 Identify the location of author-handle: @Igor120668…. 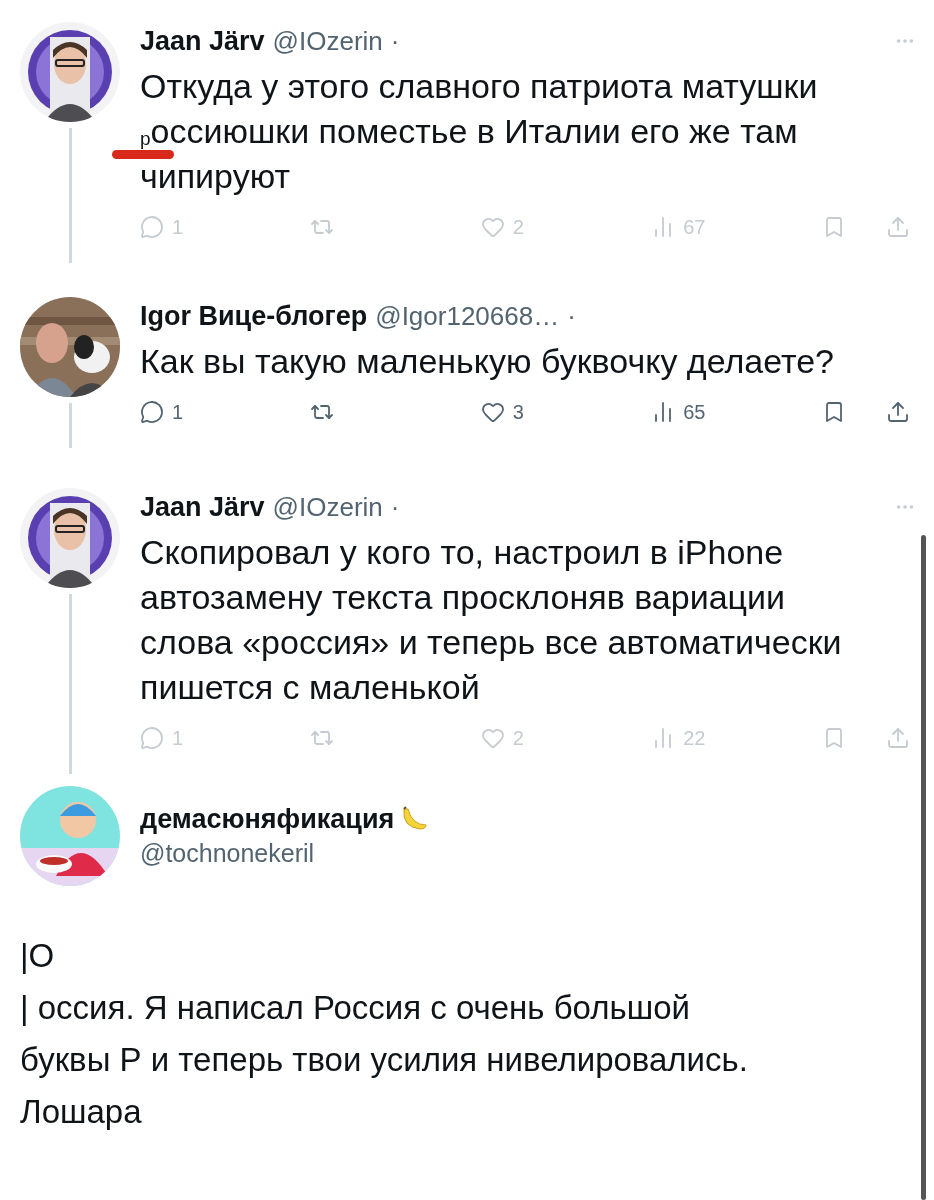
(467, 316).